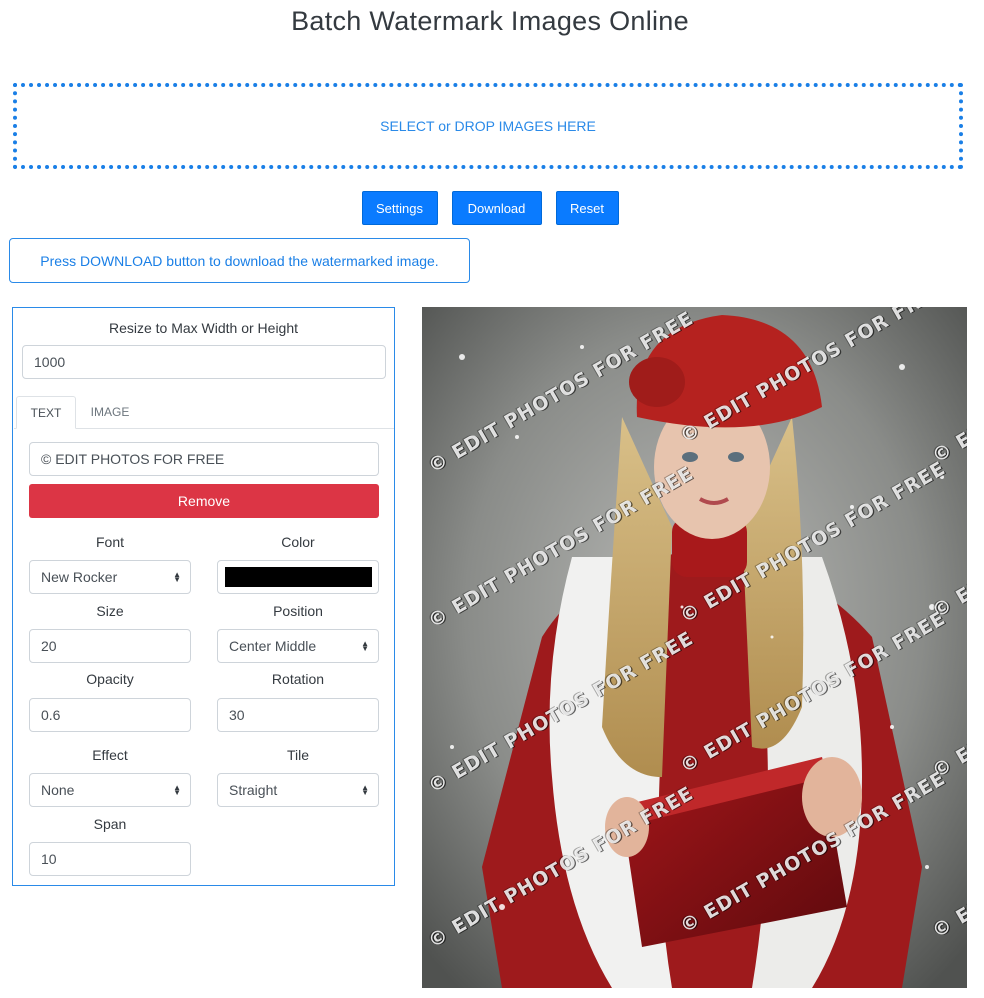 The image size is (984, 998). Describe the element at coordinates (46, 412) in the screenshot. I see `tab-text: TEXT` at that location.